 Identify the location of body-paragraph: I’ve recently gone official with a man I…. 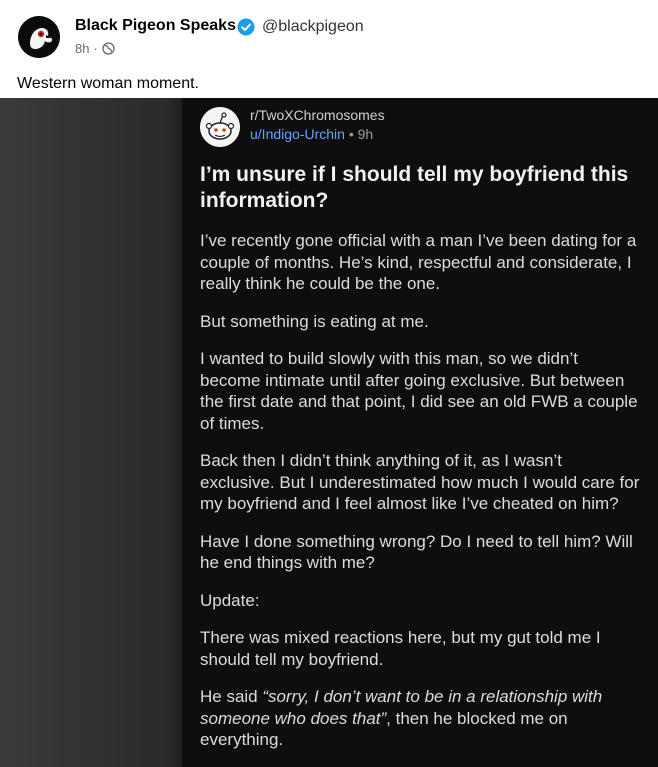
(418, 262).